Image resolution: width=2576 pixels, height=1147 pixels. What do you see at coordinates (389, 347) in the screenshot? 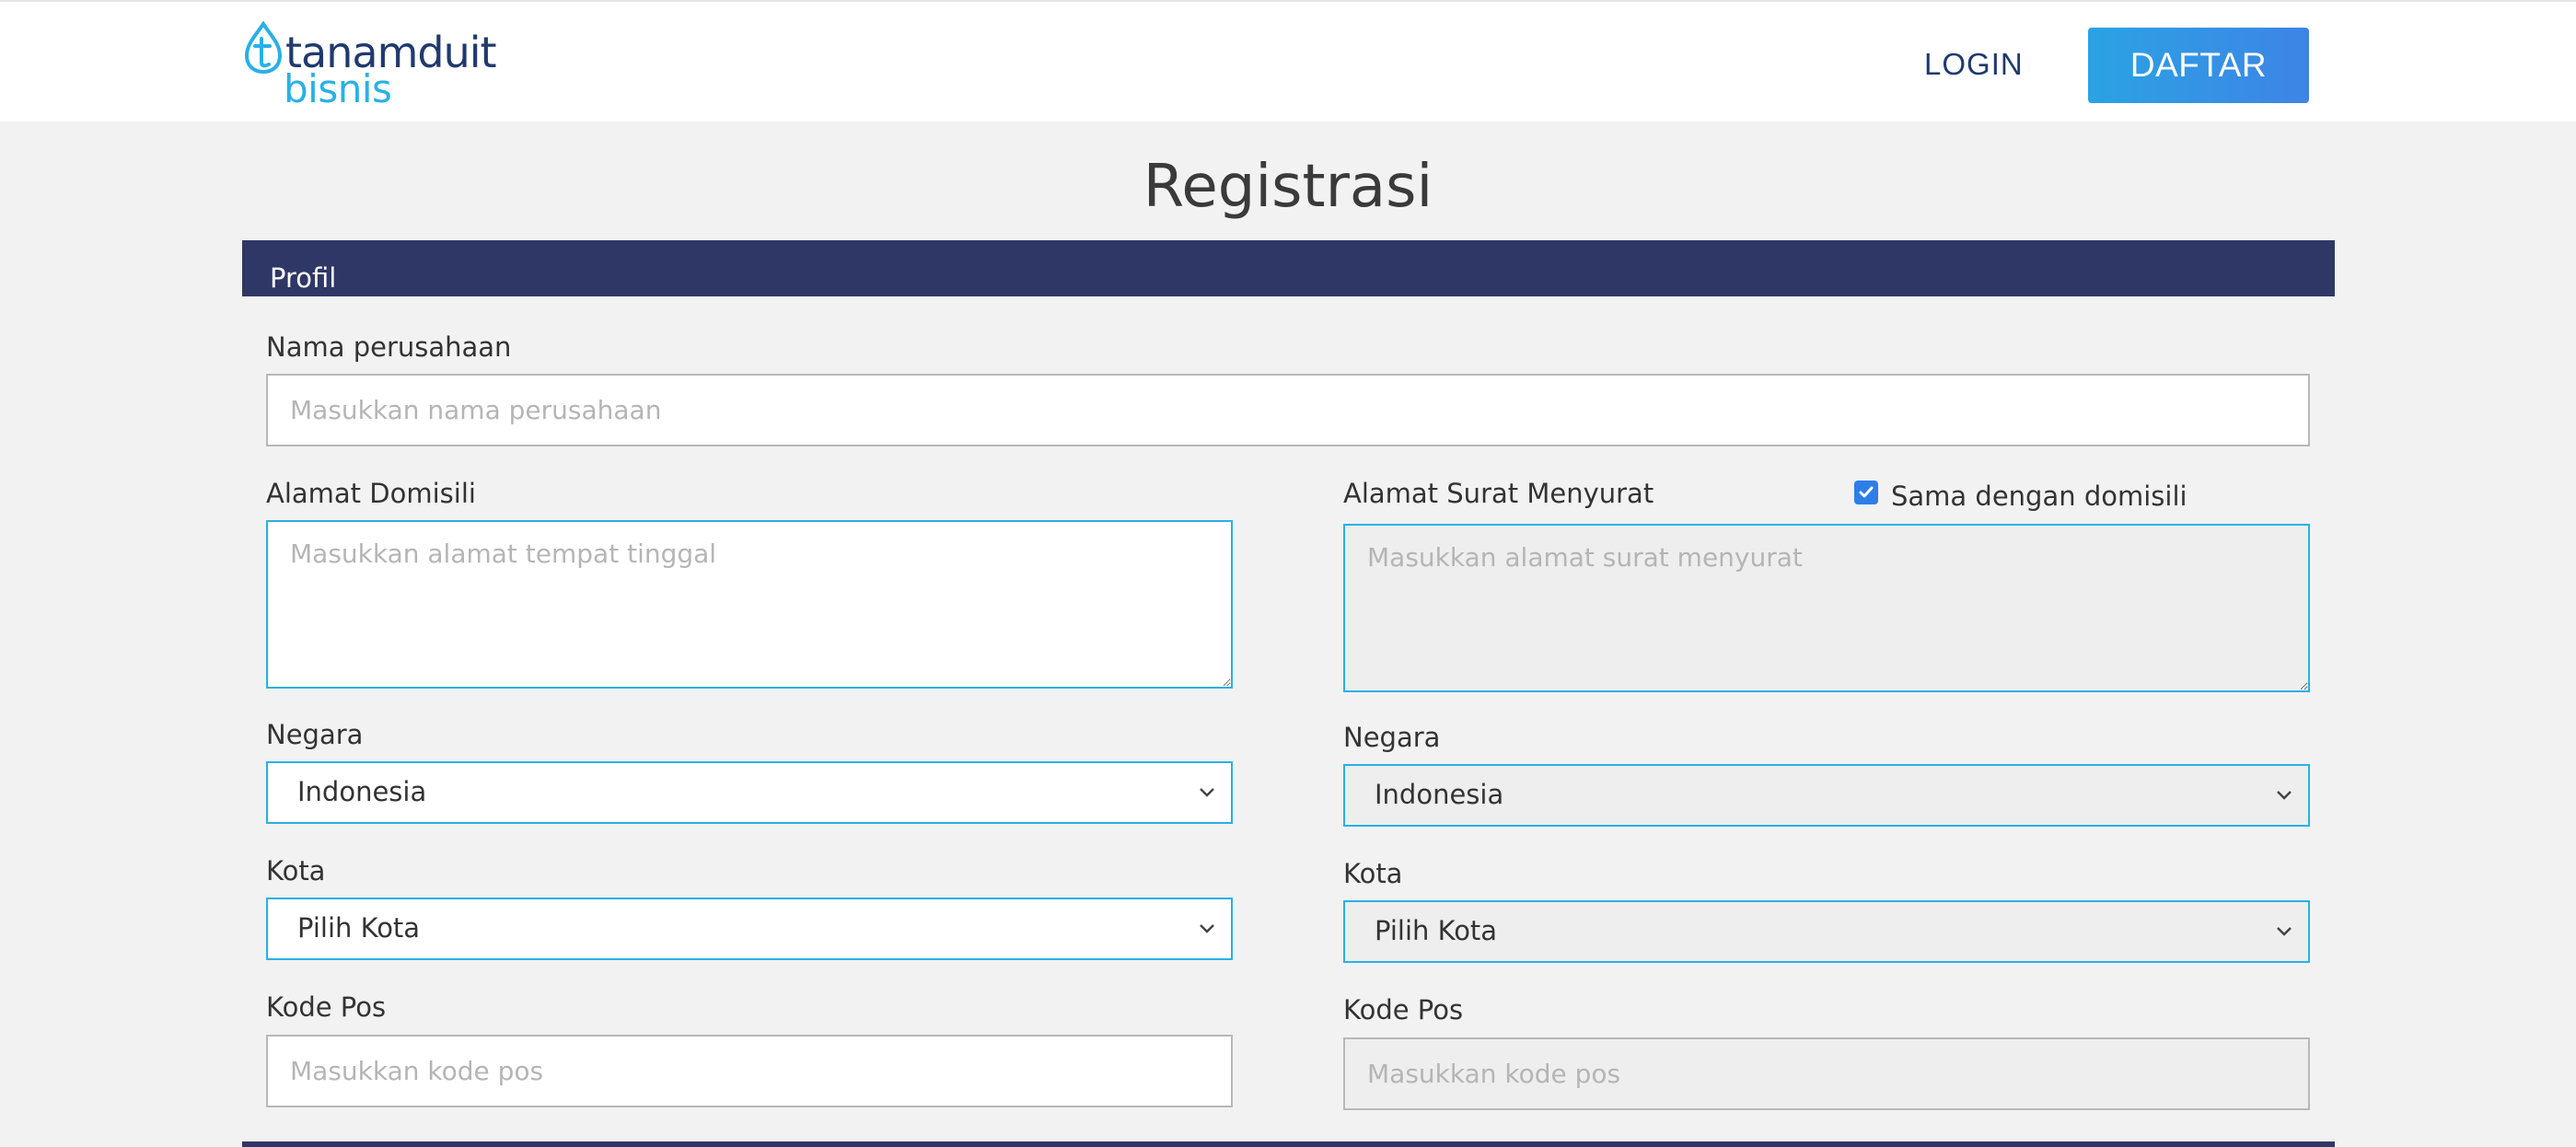
I see `company-name-label: Nama perusahaan` at bounding box center [389, 347].